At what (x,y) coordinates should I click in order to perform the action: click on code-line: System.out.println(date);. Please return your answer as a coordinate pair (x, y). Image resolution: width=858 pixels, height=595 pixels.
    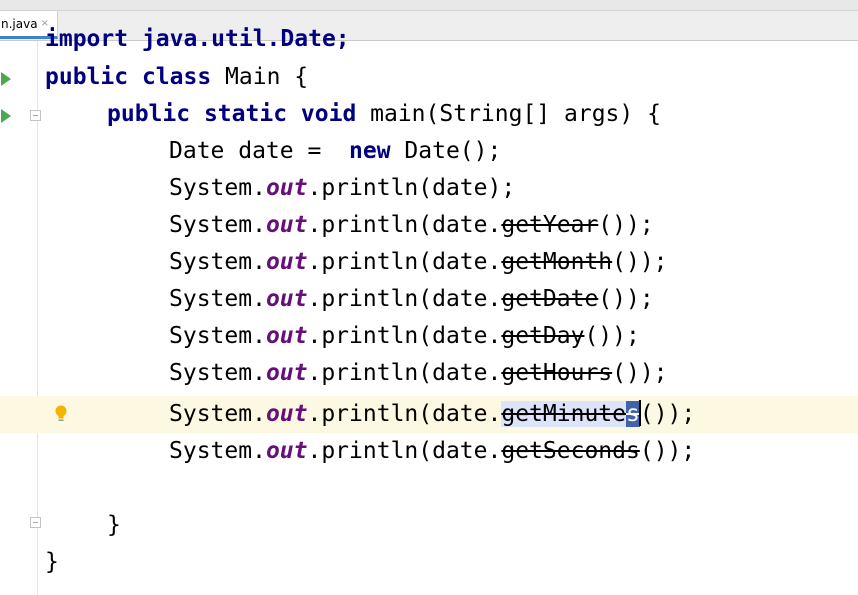
    Looking at the image, I should click on (342, 188).